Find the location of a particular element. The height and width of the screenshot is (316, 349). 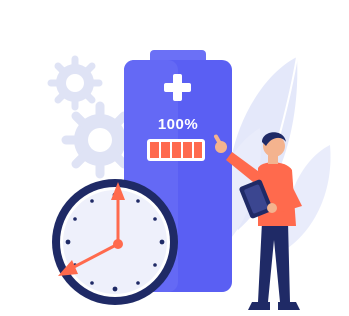

charge-level-indicator is located at coordinates (176, 150).